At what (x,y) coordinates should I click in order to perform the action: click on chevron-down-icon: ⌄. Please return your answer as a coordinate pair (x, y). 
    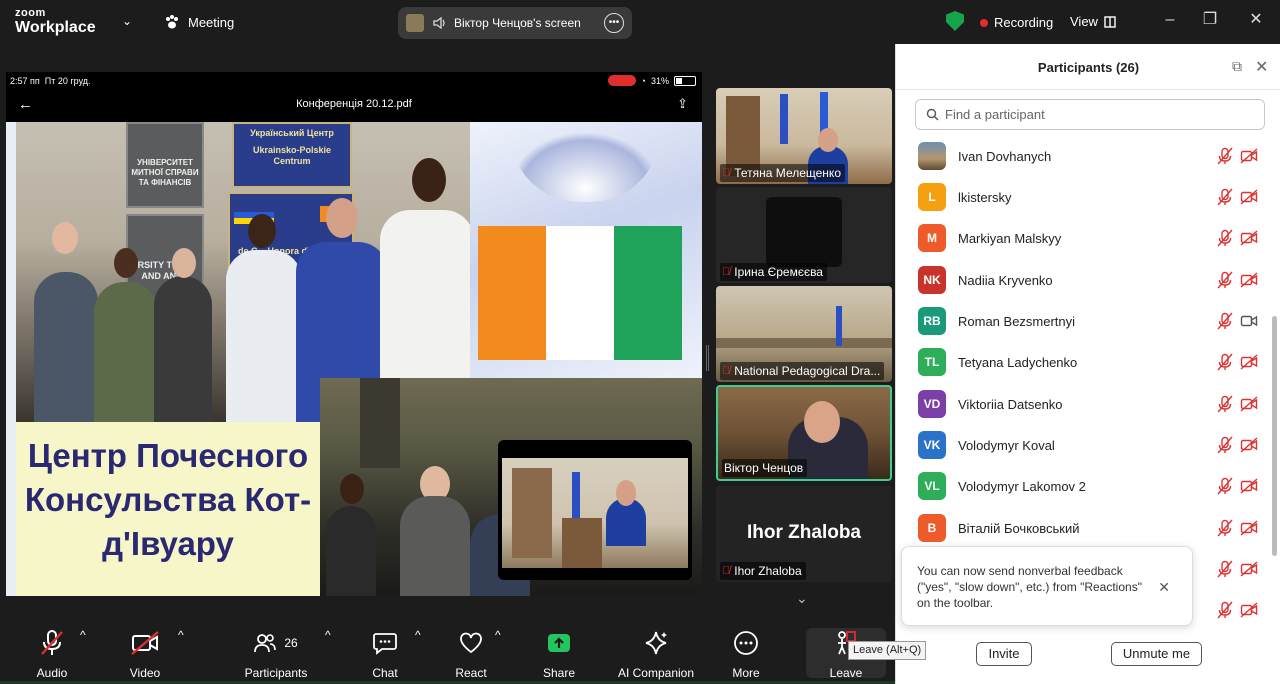
    Looking at the image, I should click on (127, 21).